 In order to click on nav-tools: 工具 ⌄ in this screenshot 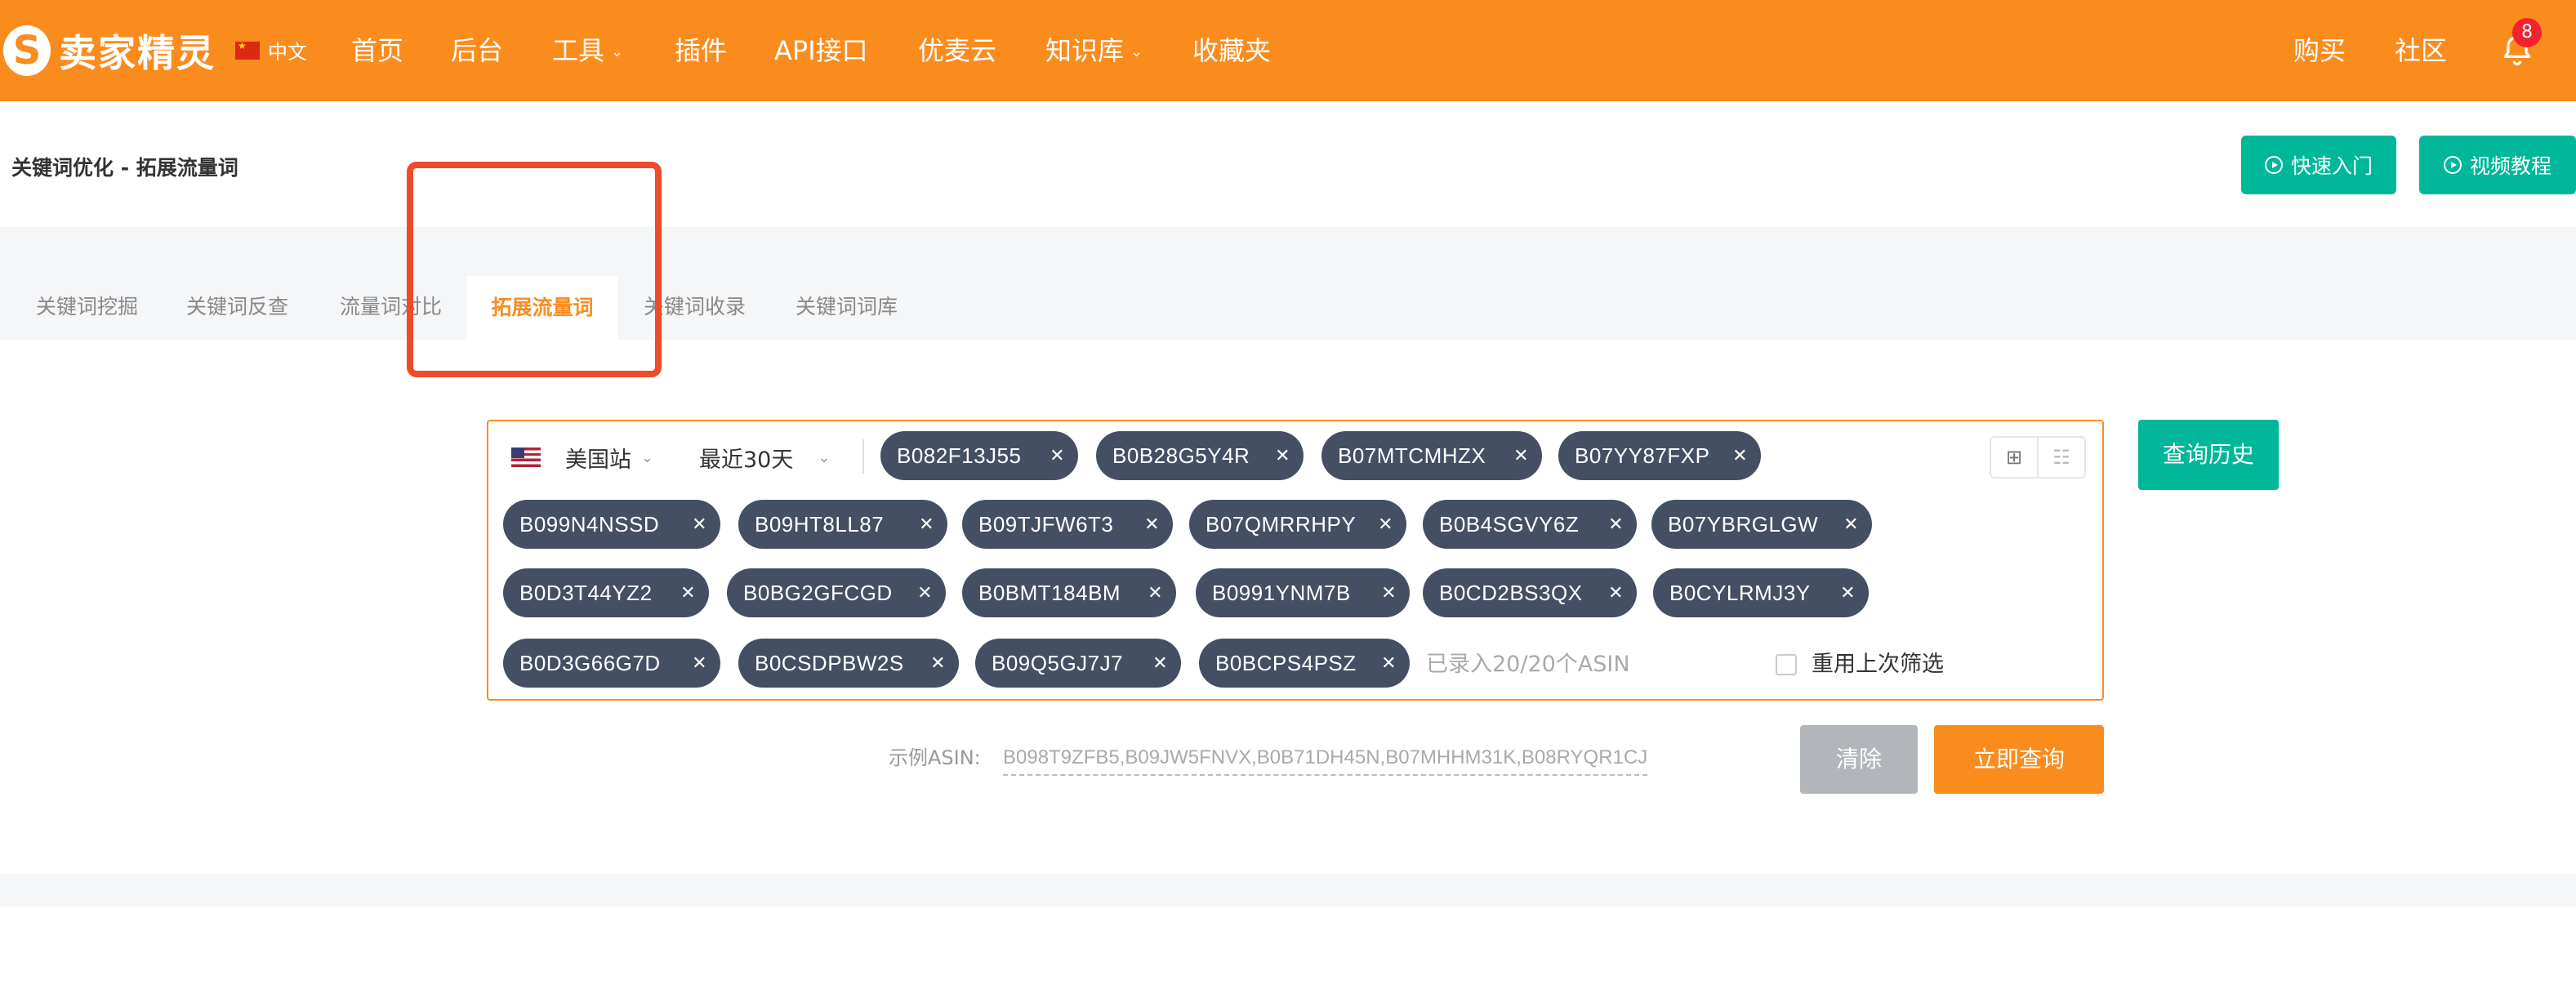, I will do `click(587, 51)`.